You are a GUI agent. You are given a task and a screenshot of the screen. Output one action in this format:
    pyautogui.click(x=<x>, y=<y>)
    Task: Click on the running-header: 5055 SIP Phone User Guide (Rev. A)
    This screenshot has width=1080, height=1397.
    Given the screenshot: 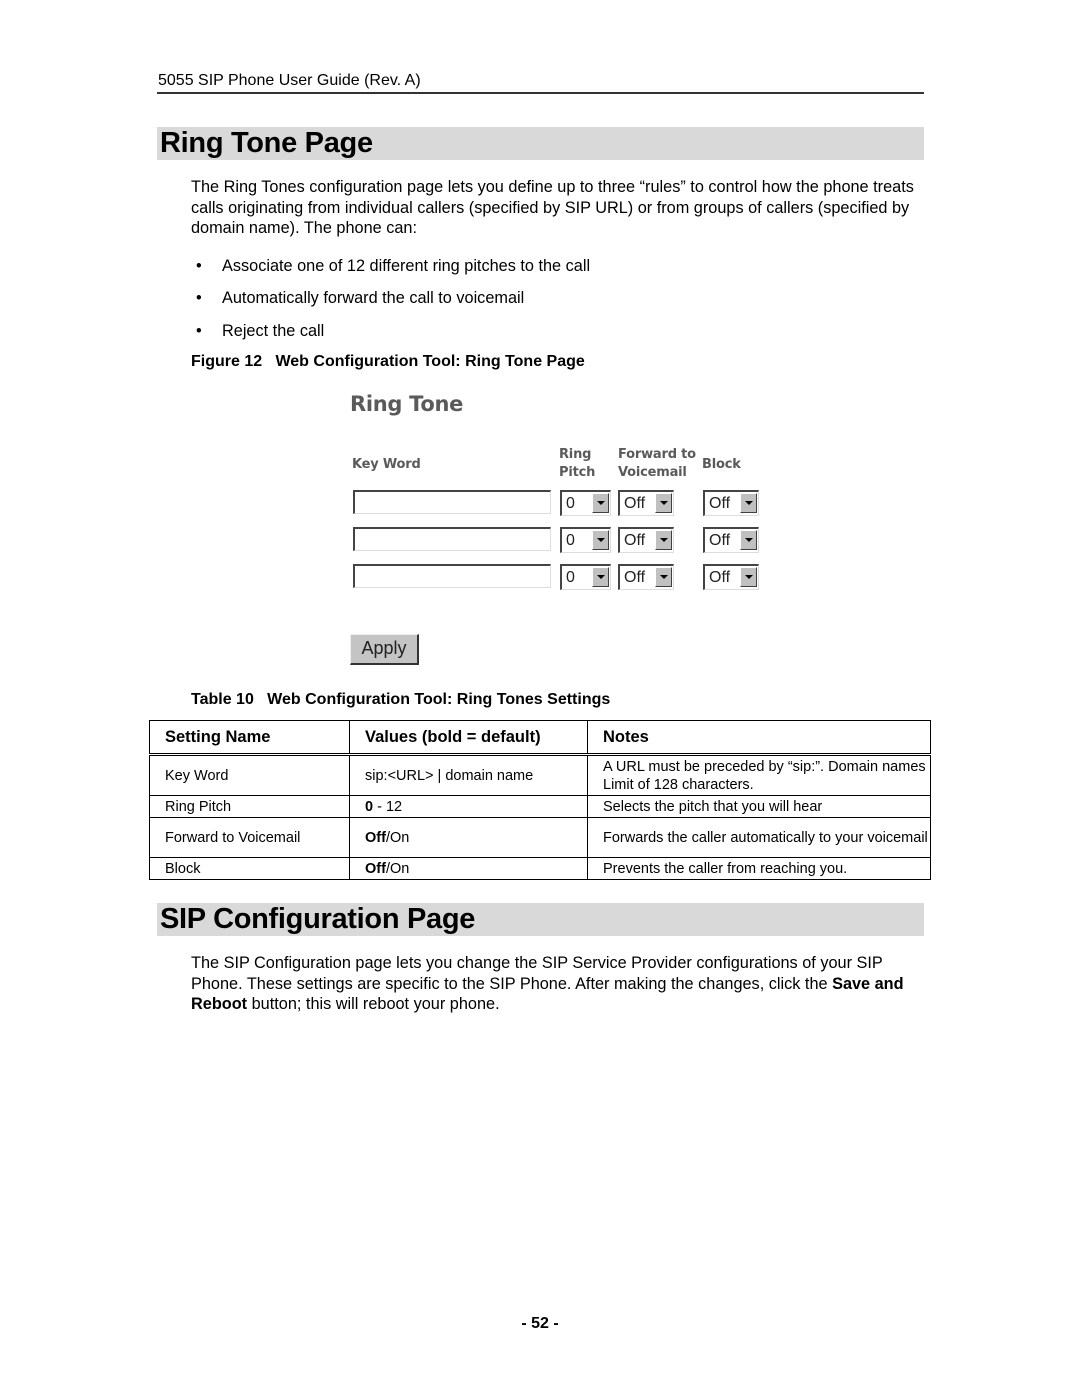 What is the action you would take?
    pyautogui.click(x=289, y=80)
    